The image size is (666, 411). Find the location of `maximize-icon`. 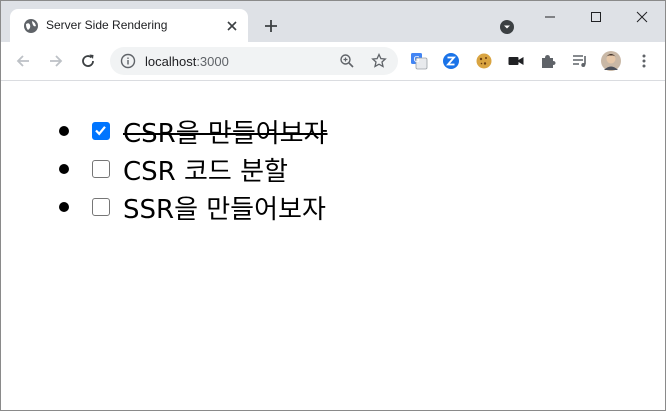

maximize-icon is located at coordinates (596, 17).